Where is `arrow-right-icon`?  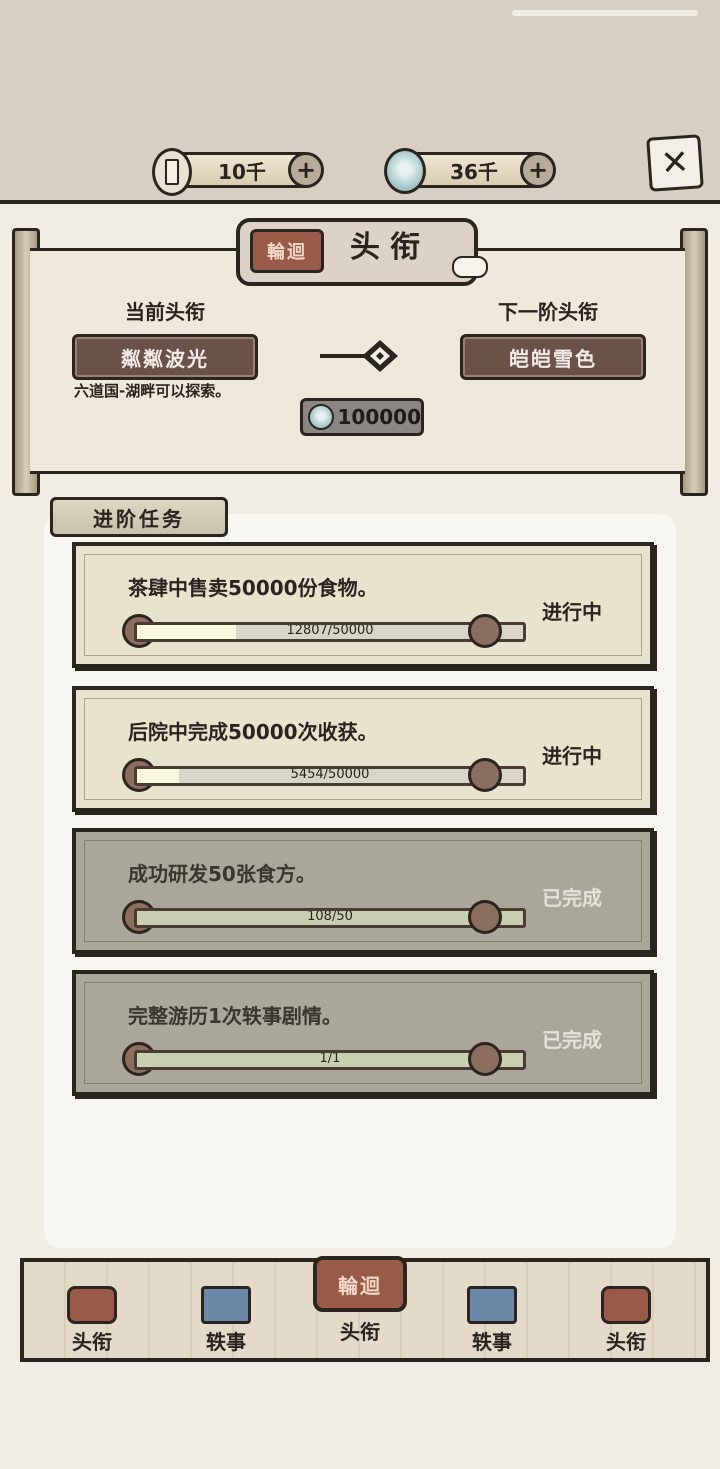
arrow-right-icon is located at coordinates (359, 356).